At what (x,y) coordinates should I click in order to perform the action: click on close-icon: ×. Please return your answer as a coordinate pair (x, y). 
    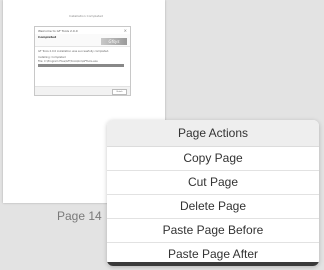
    Looking at the image, I should click on (125, 30).